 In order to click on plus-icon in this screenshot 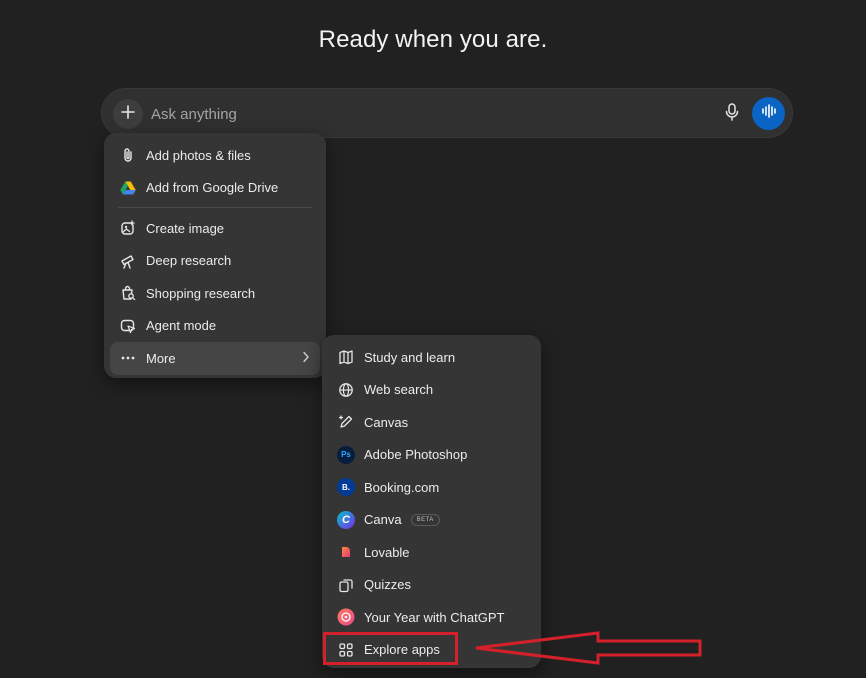, I will do `click(128, 114)`.